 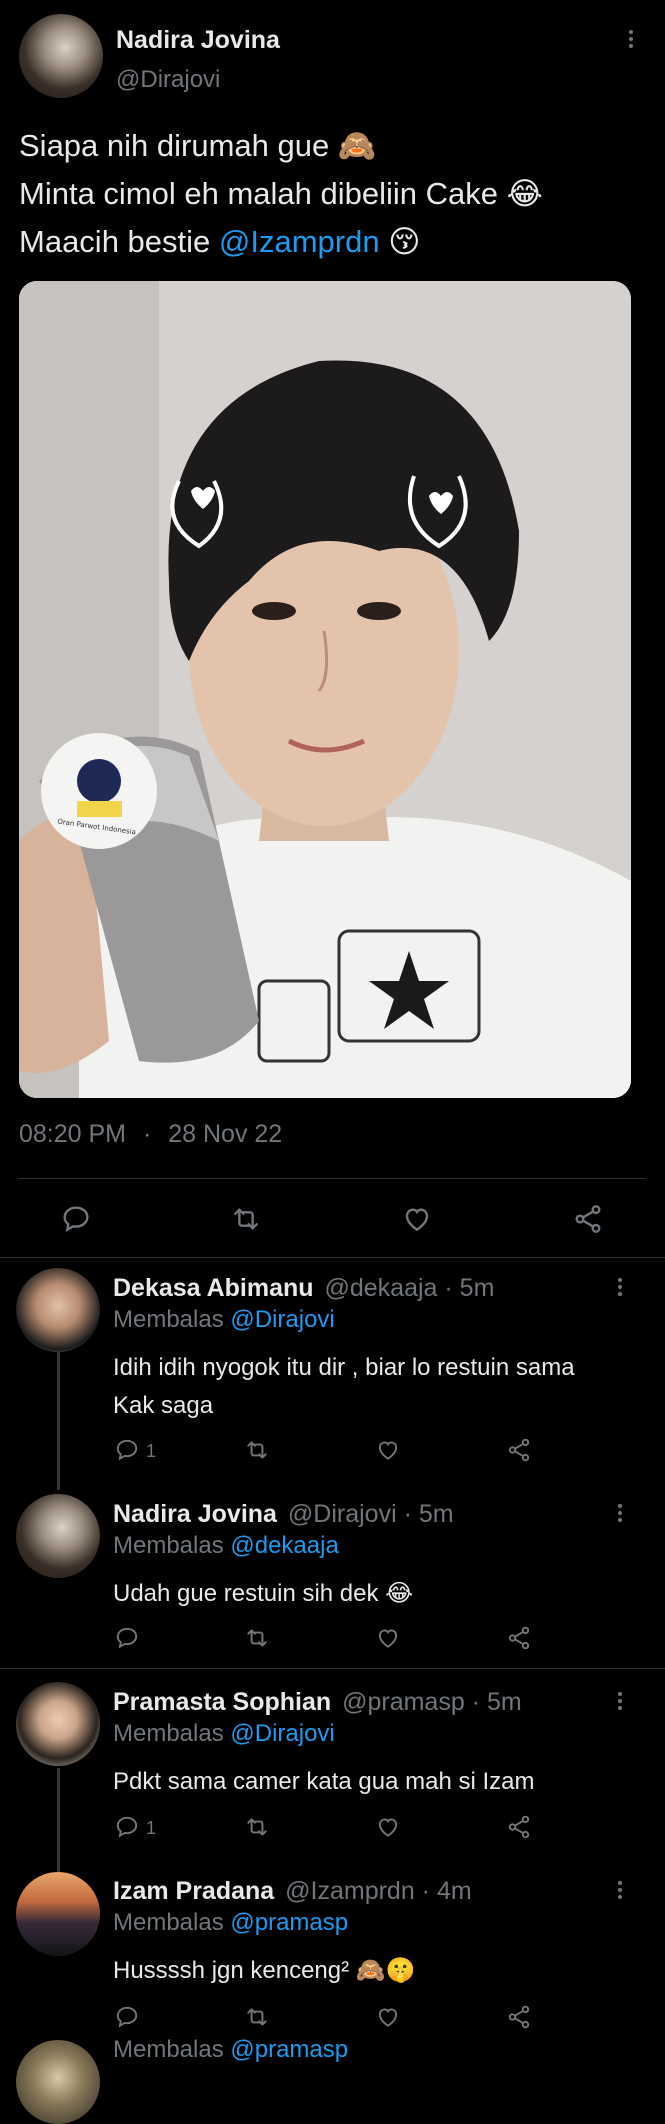 What do you see at coordinates (281, 193) in the screenshot?
I see `tweet-line-2: Minta cimol eh malah dibeliin Cake 😂` at bounding box center [281, 193].